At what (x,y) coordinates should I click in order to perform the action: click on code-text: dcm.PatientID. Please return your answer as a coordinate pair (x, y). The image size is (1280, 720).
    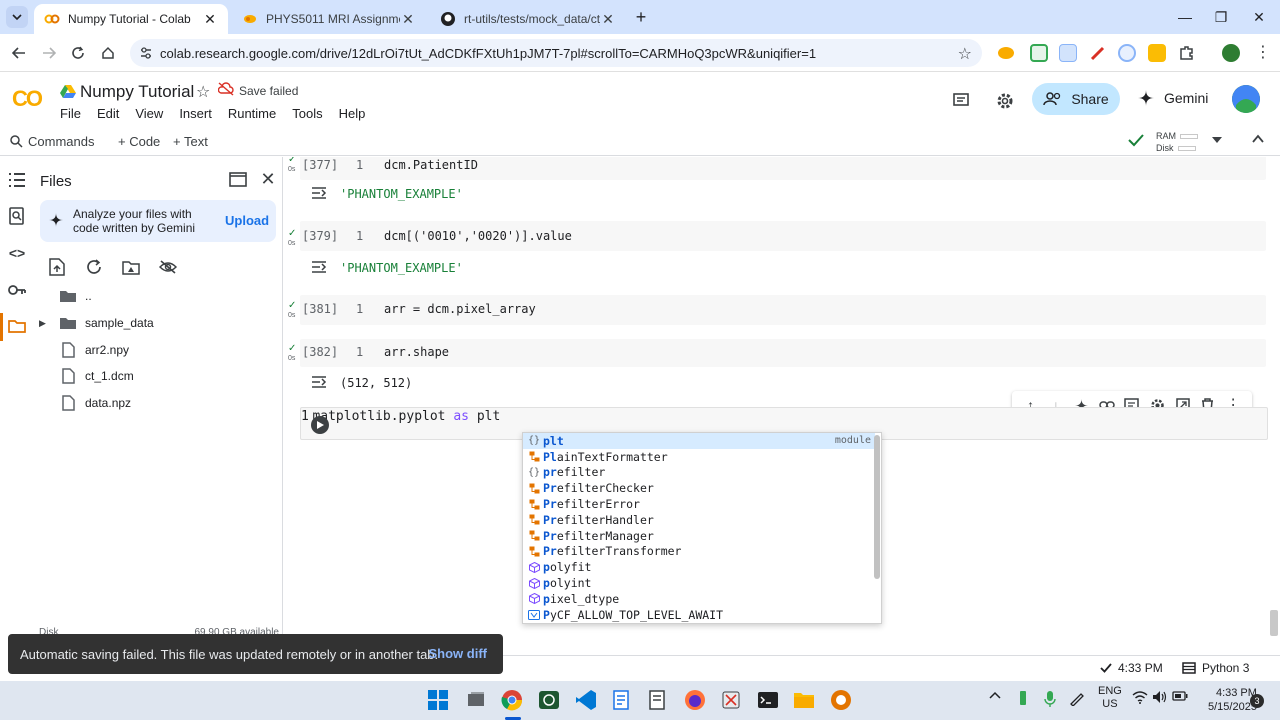
    Looking at the image, I should click on (431, 165).